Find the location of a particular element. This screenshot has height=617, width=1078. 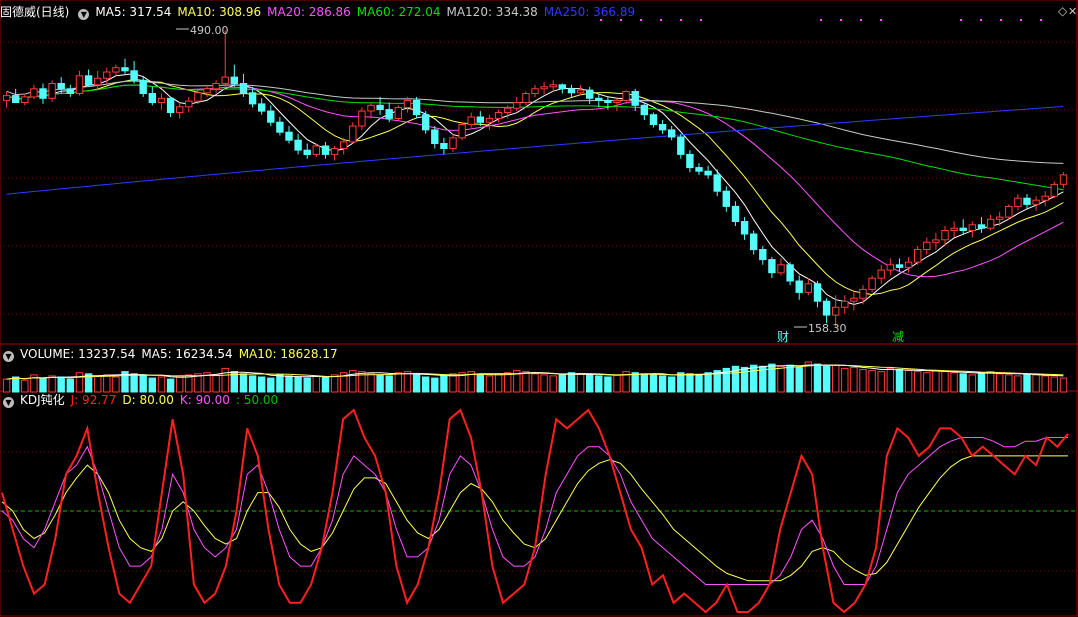

volume-bars is located at coordinates (535, 377).